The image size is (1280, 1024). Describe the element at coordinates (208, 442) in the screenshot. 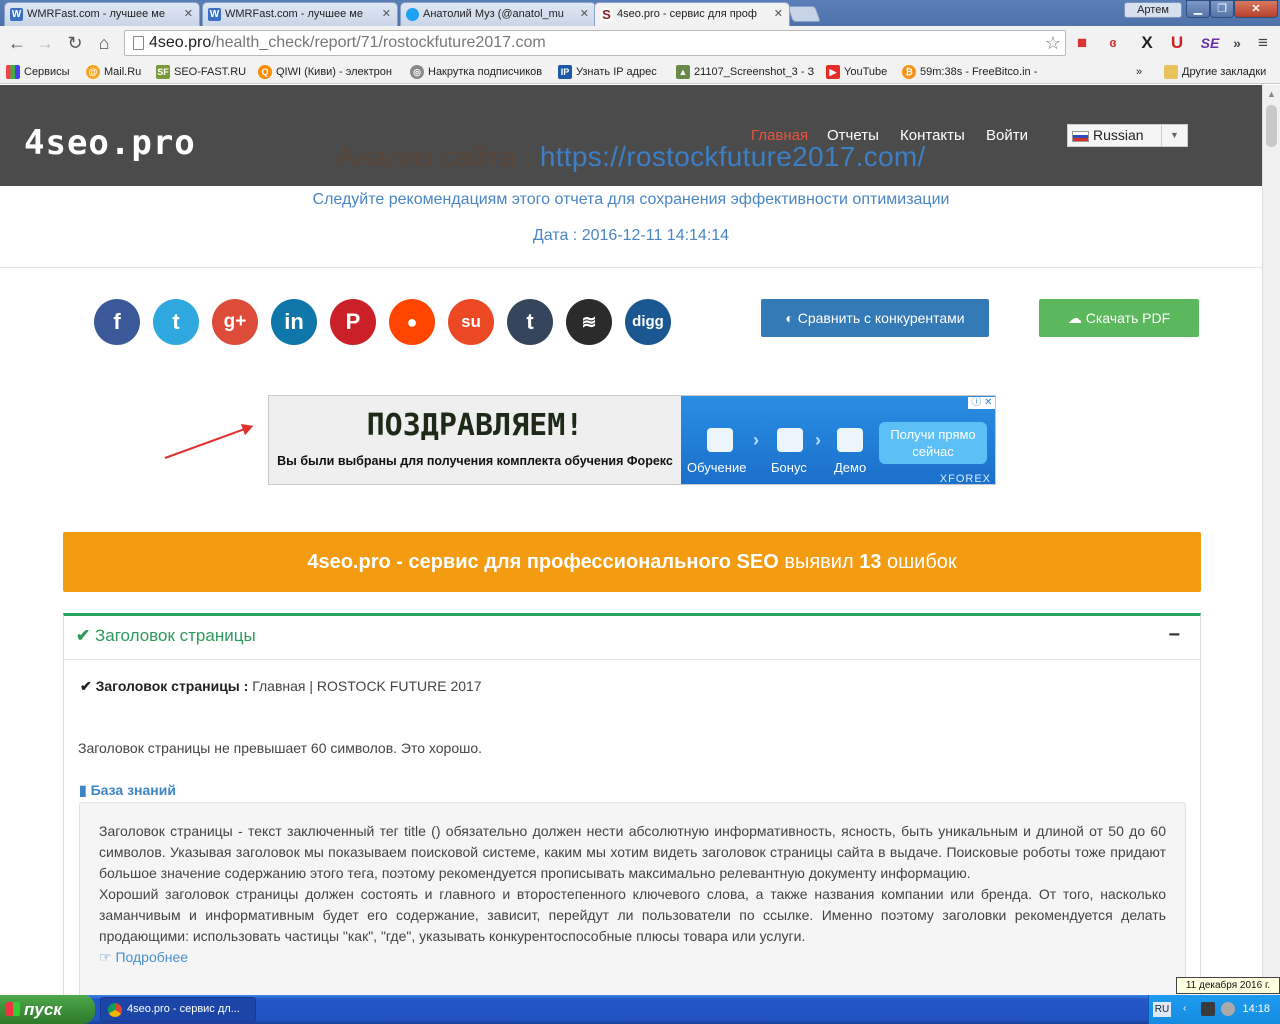

I see `red-arrow-annotation` at that location.